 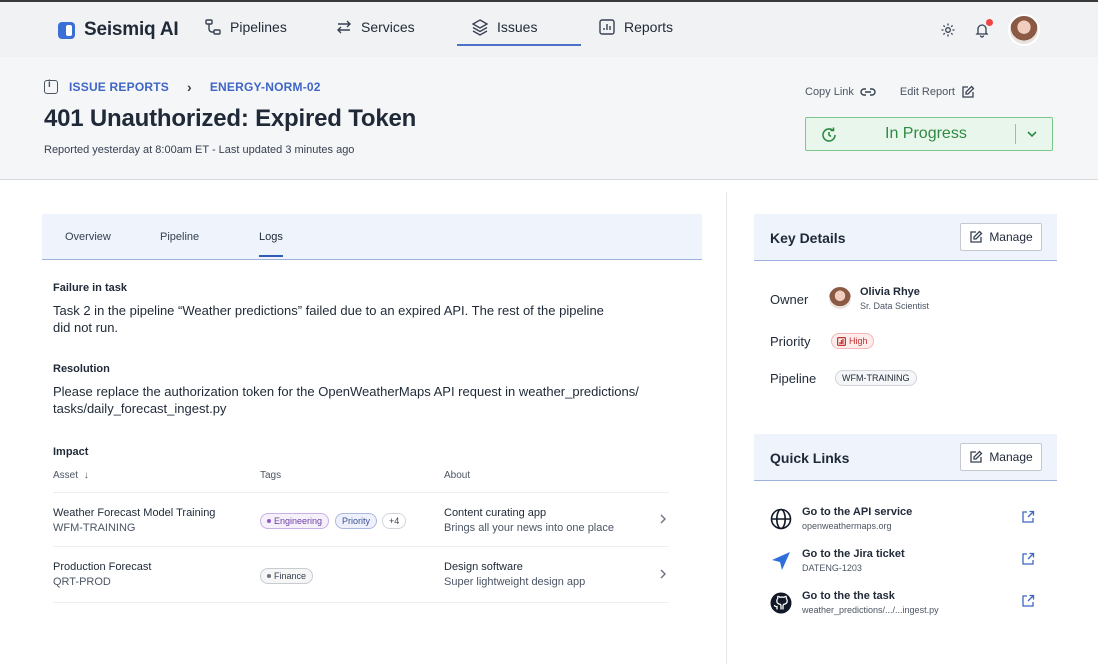 What do you see at coordinates (781, 603) in the screenshot?
I see `github-icon` at bounding box center [781, 603].